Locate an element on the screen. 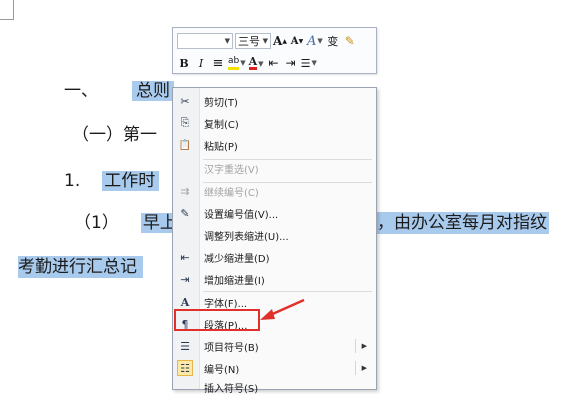 The width and height of the screenshot is (588, 398). highlighter-icon: ab is located at coordinates (234, 63).